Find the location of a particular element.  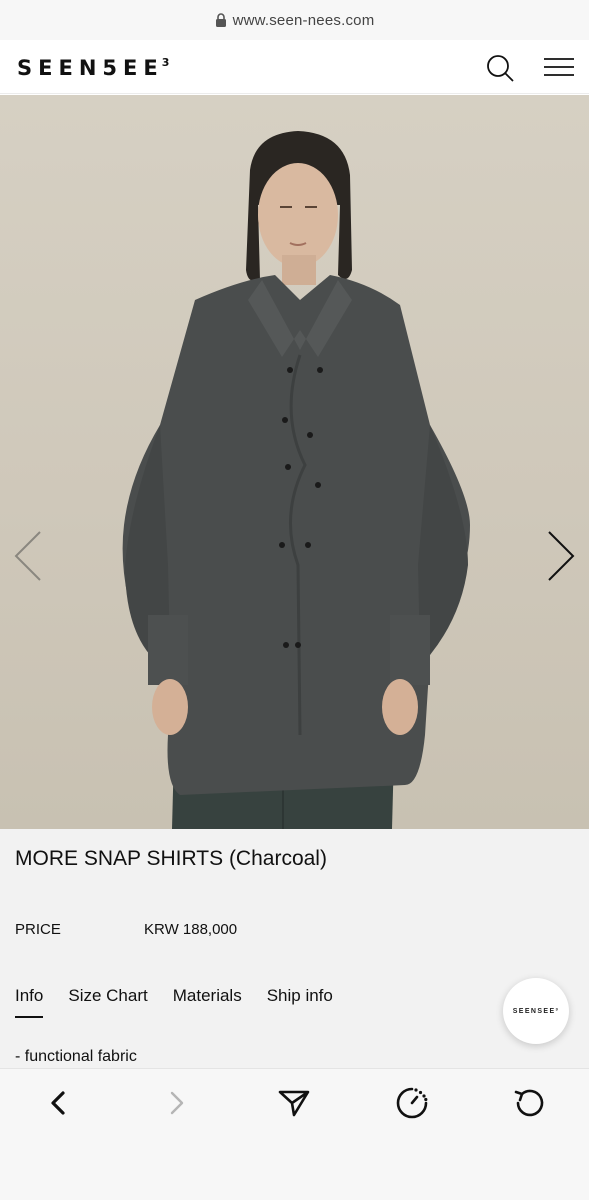

next-image-arrow-icon is located at coordinates (561, 556).